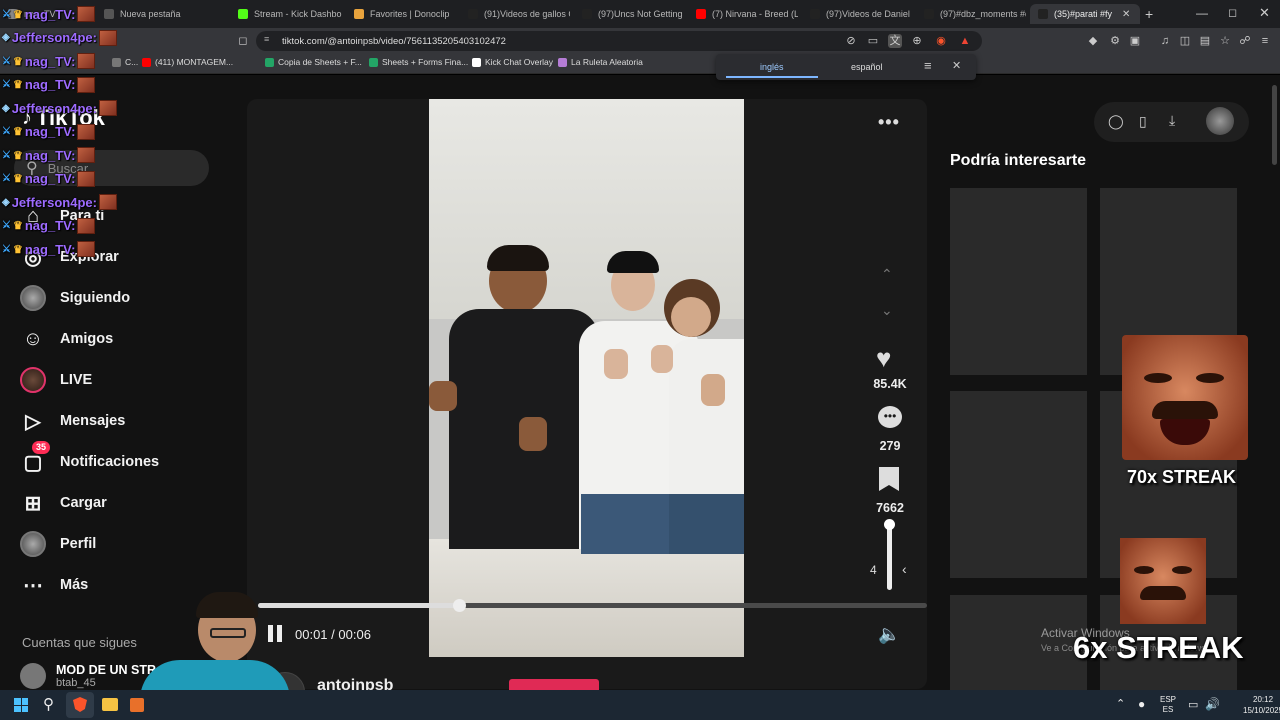  What do you see at coordinates (1264, 13) in the screenshot?
I see `close-window-button: ✕` at bounding box center [1264, 13].